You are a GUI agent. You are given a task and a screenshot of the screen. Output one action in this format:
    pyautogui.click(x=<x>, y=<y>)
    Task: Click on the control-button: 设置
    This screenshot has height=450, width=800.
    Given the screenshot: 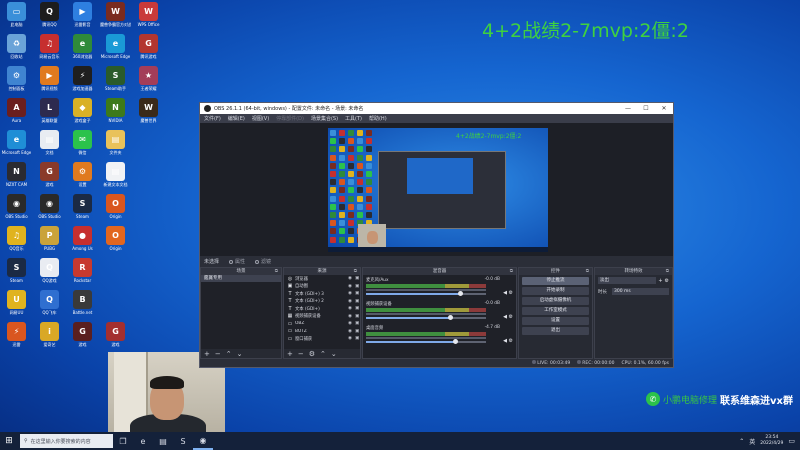 What is the action you would take?
    pyautogui.click(x=555, y=321)
    